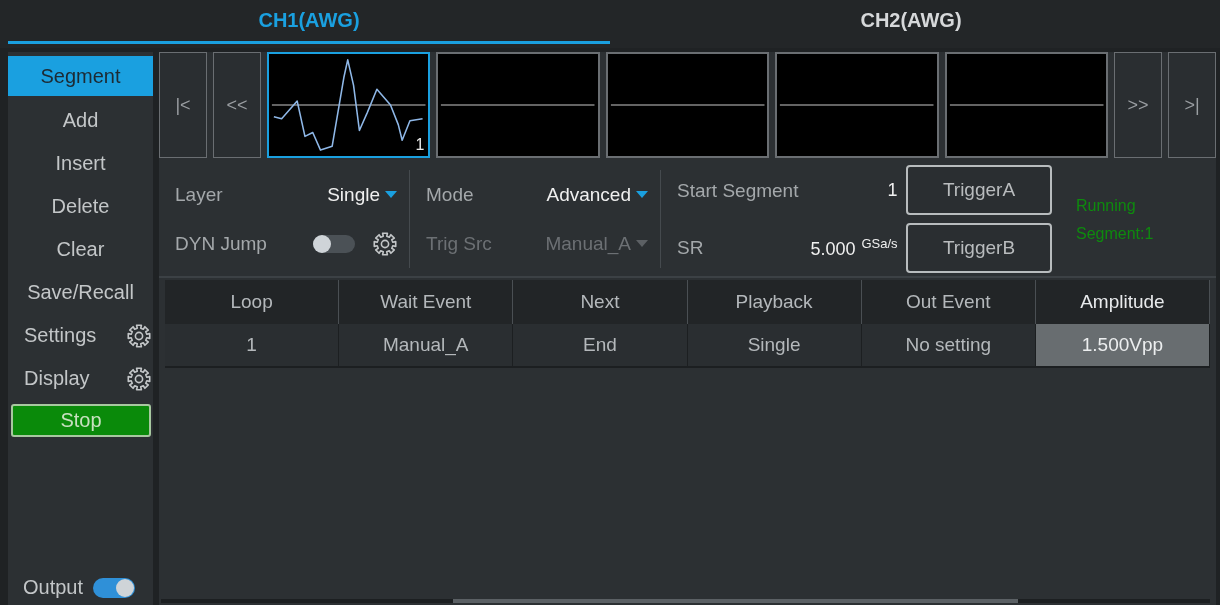 The height and width of the screenshot is (605, 1220). What do you see at coordinates (735, 601) in the screenshot?
I see `scrollbar-thumb` at bounding box center [735, 601].